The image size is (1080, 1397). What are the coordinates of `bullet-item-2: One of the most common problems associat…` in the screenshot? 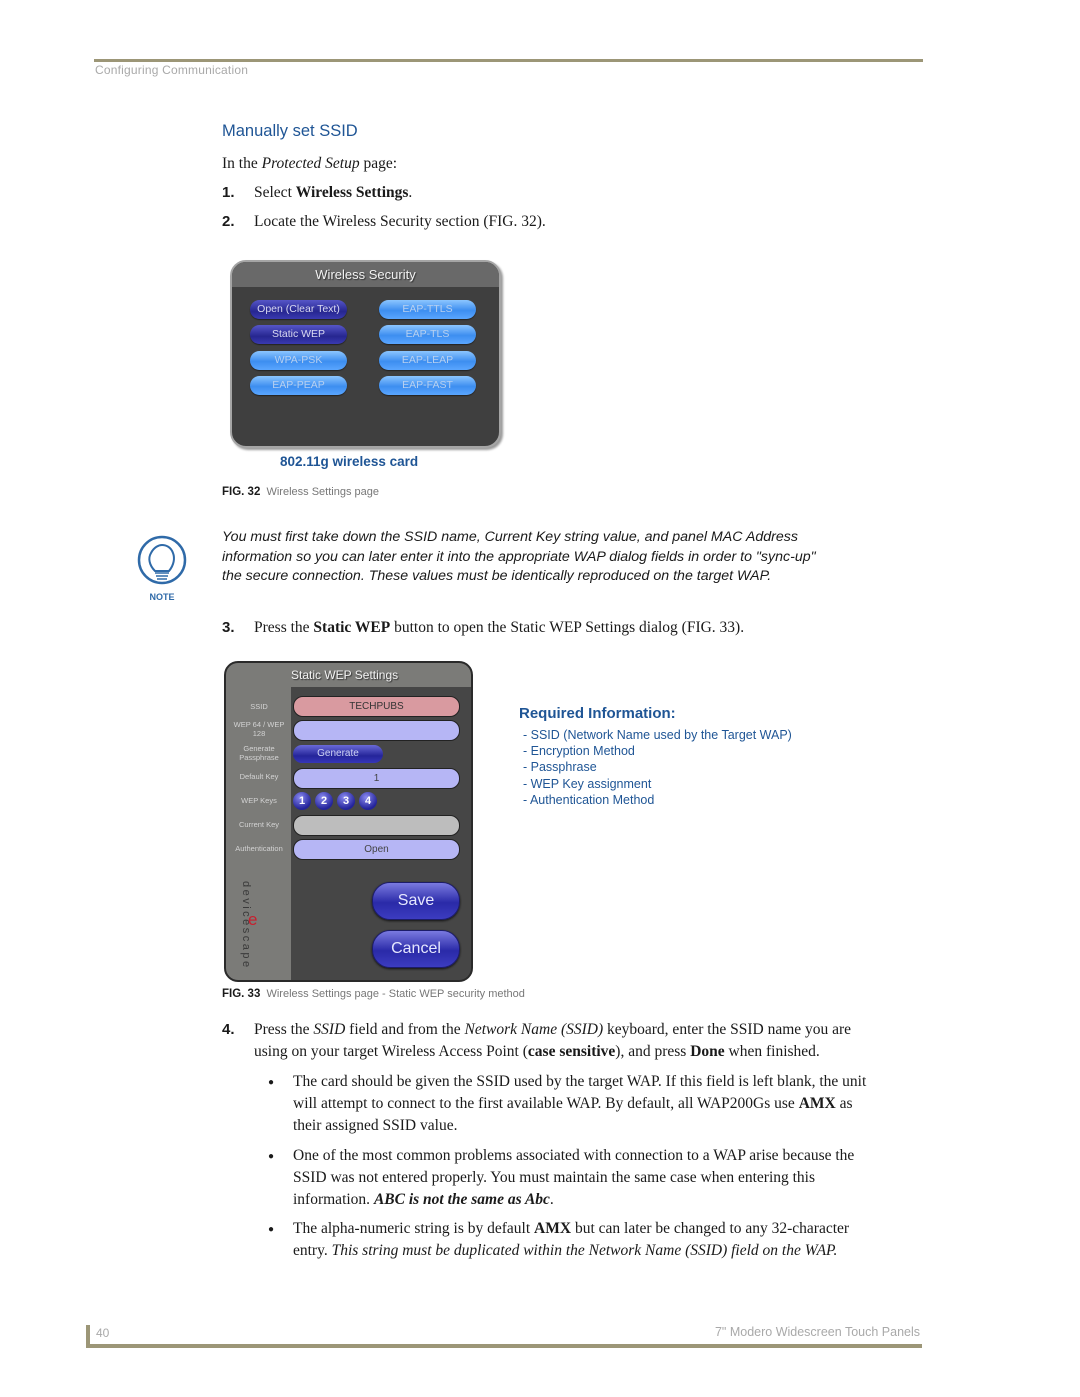 It's located at (574, 1177).